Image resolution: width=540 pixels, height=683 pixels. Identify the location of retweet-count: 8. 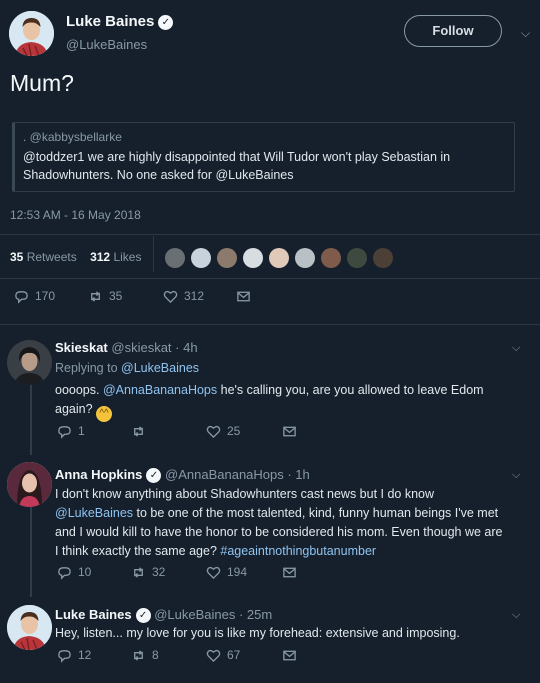
(155, 655).